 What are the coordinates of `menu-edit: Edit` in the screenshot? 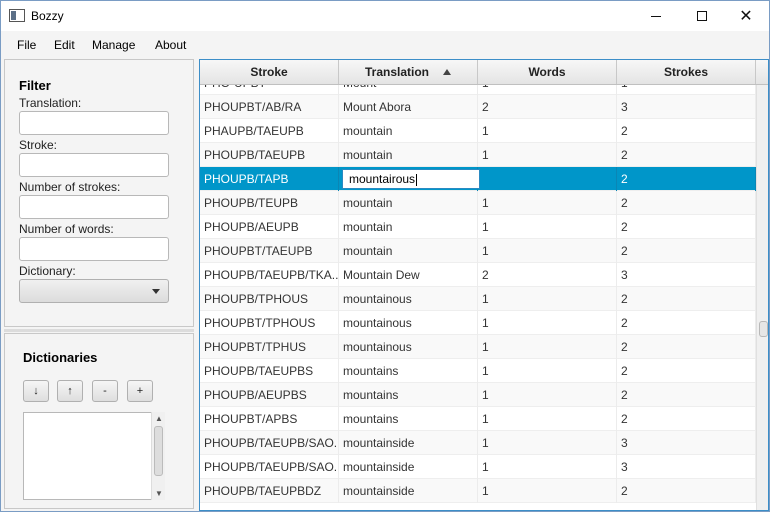 It's located at (64, 45).